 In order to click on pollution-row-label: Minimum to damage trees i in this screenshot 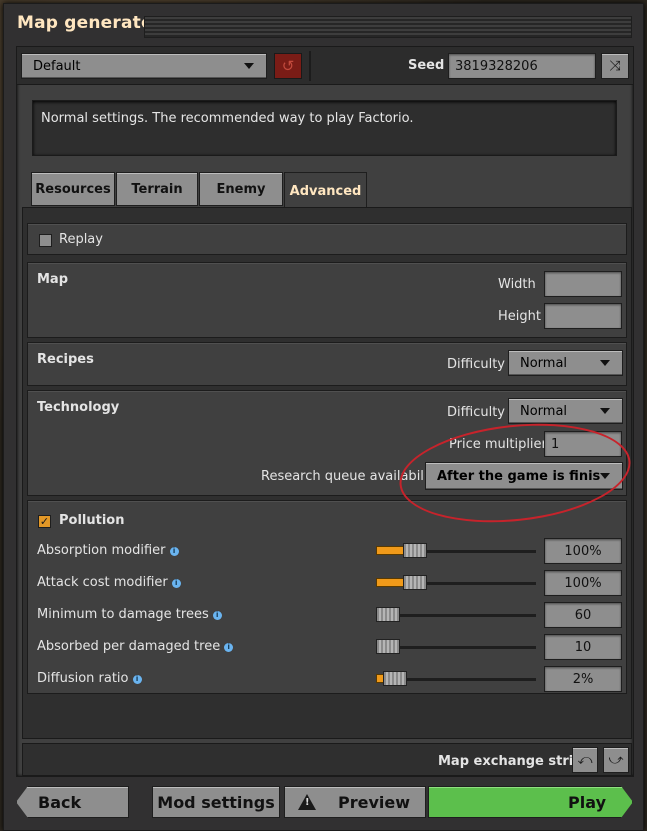, I will do `click(129, 614)`.